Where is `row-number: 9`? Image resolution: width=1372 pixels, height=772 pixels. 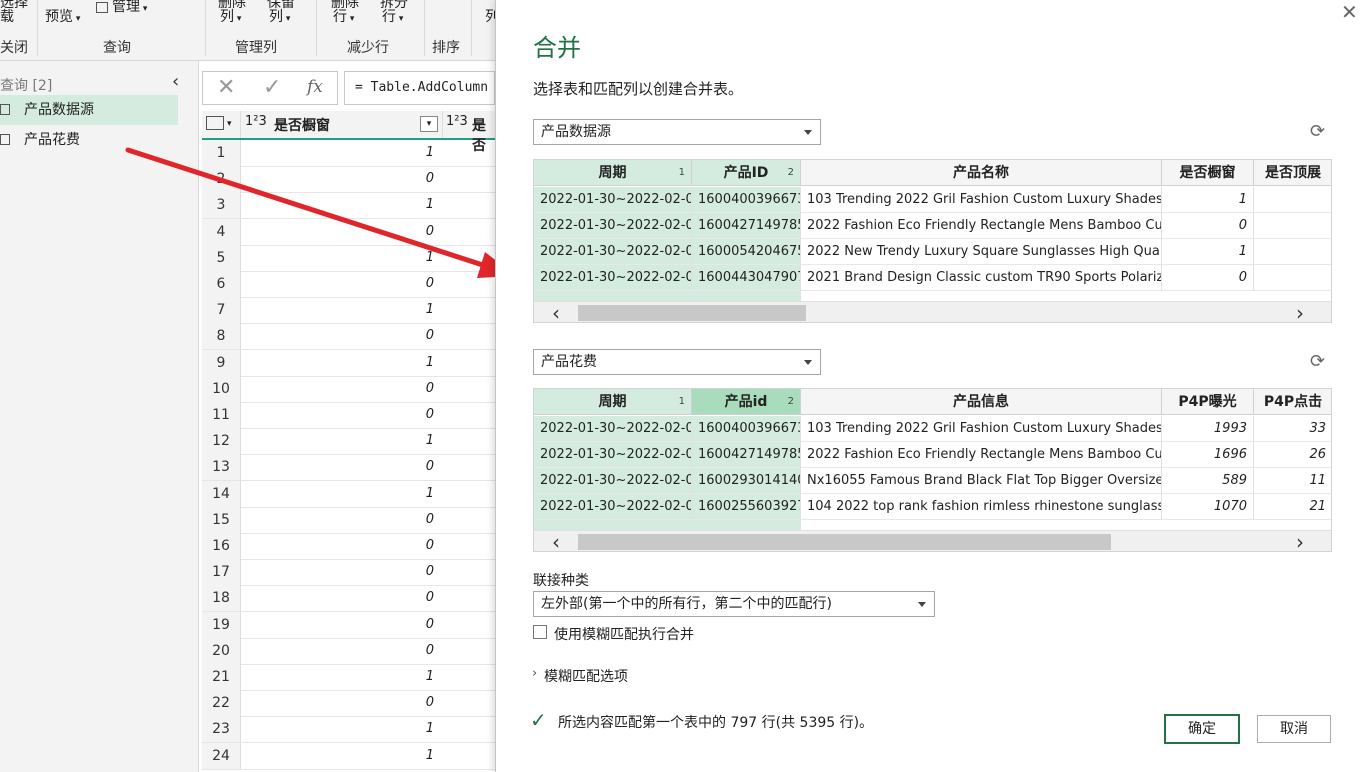
row-number: 9 is located at coordinates (221, 363).